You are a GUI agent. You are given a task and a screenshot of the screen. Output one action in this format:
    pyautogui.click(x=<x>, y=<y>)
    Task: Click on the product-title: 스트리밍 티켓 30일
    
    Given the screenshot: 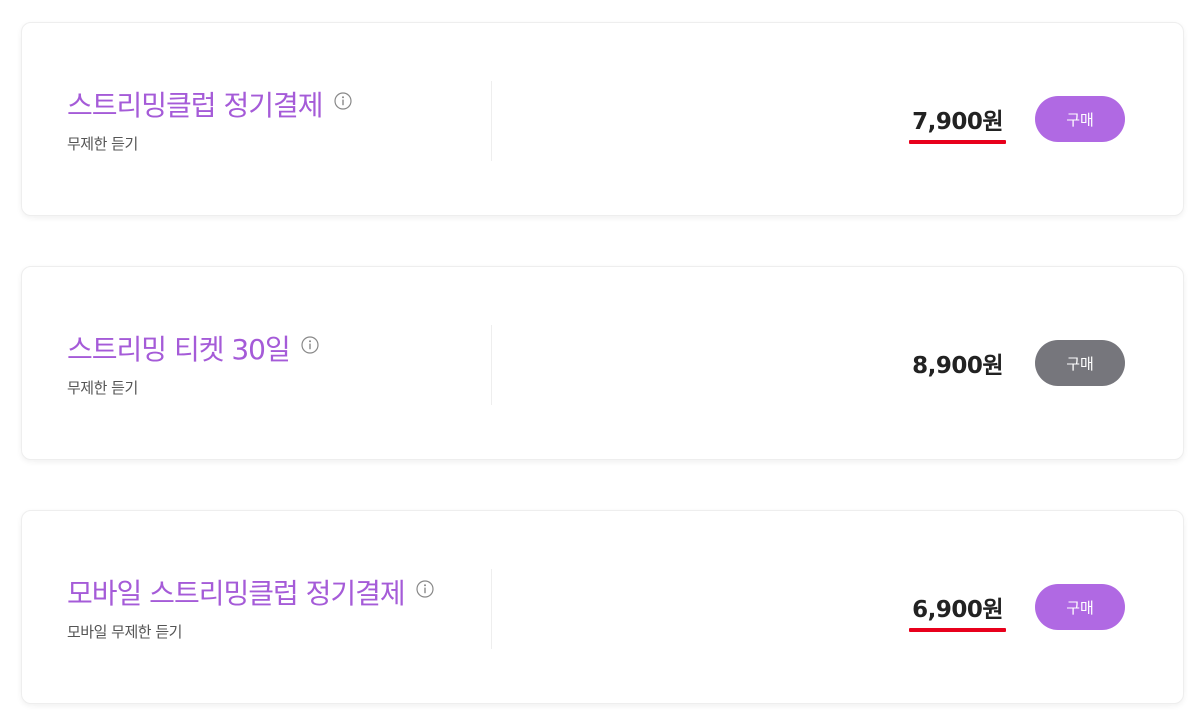 What is the action you would take?
    pyautogui.click(x=179, y=349)
    